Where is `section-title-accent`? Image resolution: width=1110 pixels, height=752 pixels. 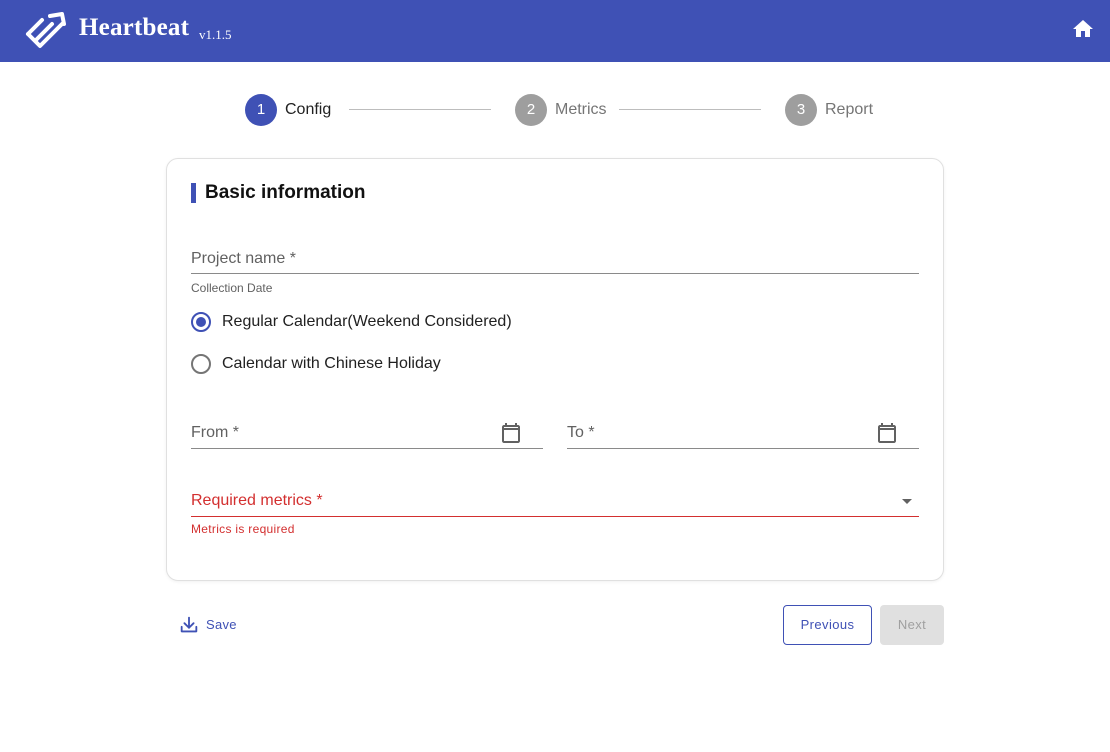
section-title-accent is located at coordinates (193, 193).